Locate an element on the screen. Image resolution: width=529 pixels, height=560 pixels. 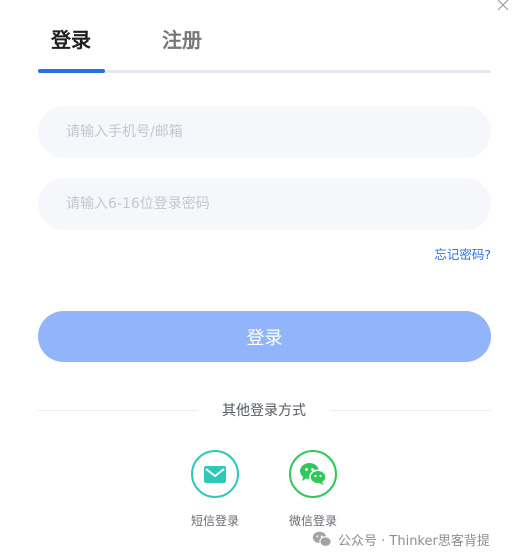
sms-login: 短信登录 is located at coordinates (215, 489).